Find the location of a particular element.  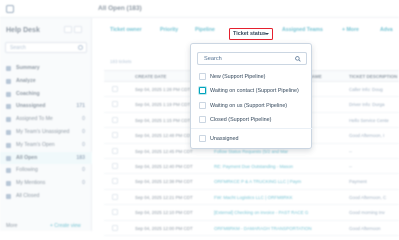

sidebar-item: Summary is located at coordinates (46, 68).